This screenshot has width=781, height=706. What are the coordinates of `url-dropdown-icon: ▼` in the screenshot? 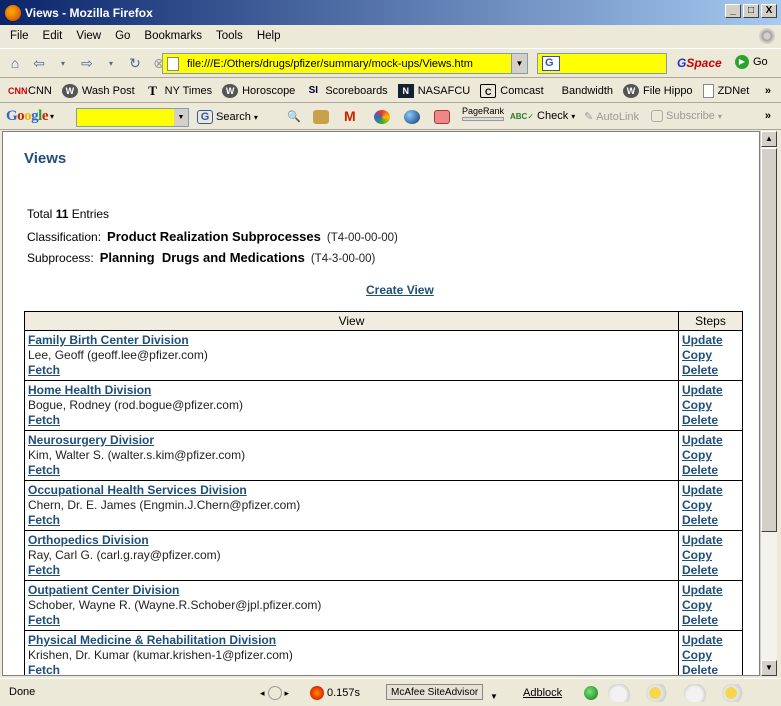 It's located at (519, 63).